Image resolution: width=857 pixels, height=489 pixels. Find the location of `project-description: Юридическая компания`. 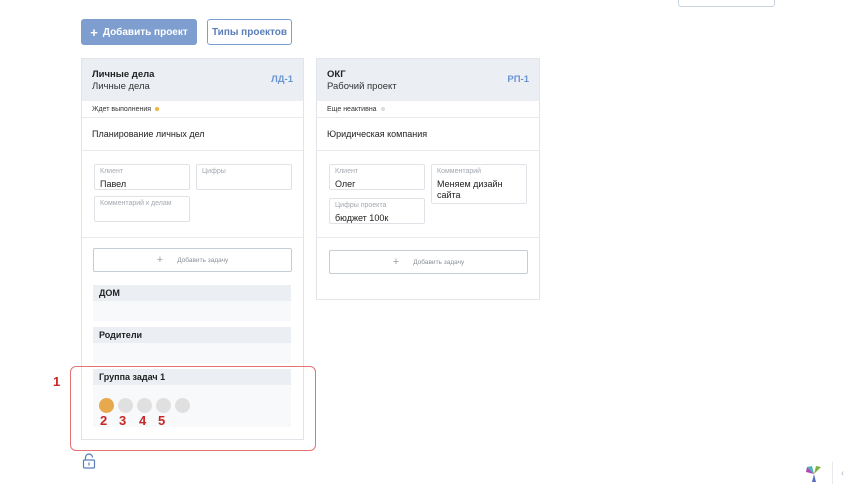

project-description: Юридическая компания is located at coordinates (428, 134).